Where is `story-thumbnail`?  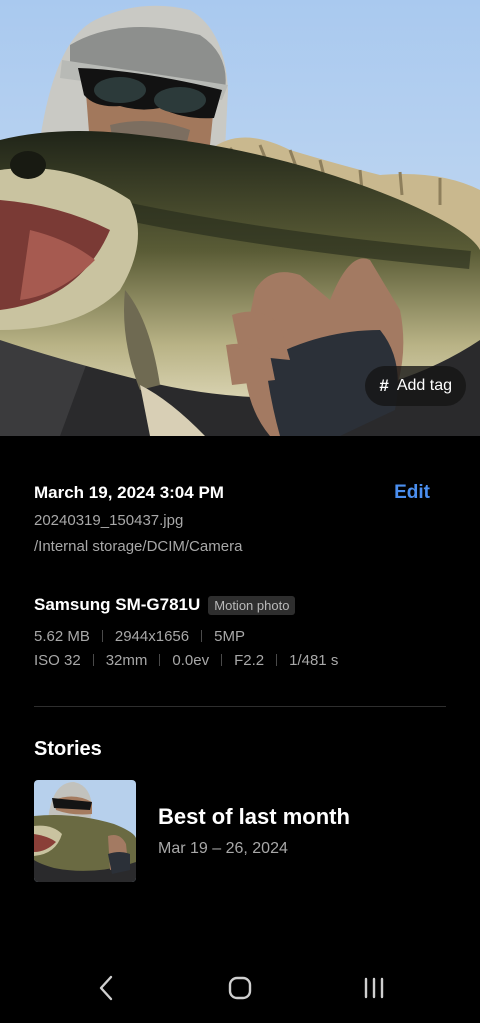 story-thumbnail is located at coordinates (85, 831).